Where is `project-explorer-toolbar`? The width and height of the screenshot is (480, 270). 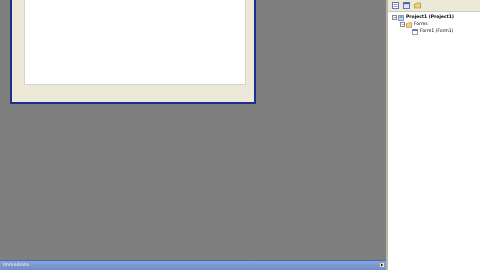
project-explorer-toolbar is located at coordinates (434, 6).